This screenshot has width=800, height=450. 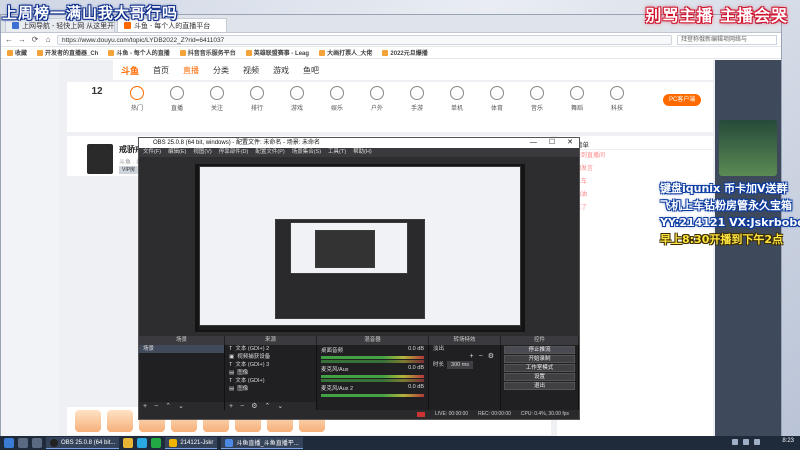 What do you see at coordinates (635, 169) in the screenshot?
I see `chat-message: 请文明发言` at bounding box center [635, 169].